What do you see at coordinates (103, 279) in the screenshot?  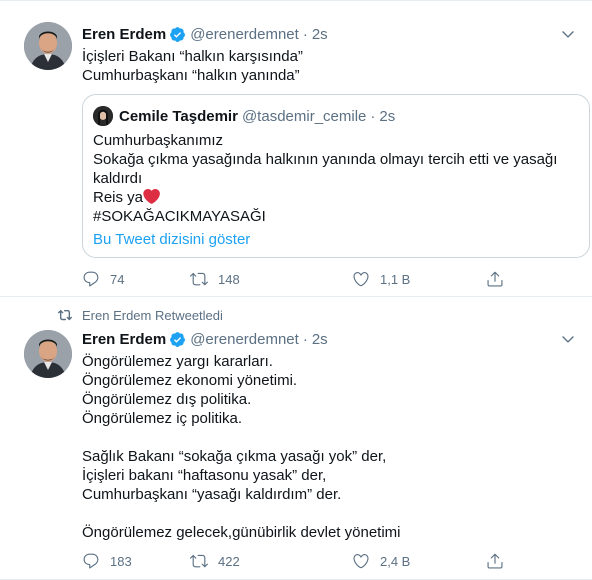 I see `reply-button: 74` at bounding box center [103, 279].